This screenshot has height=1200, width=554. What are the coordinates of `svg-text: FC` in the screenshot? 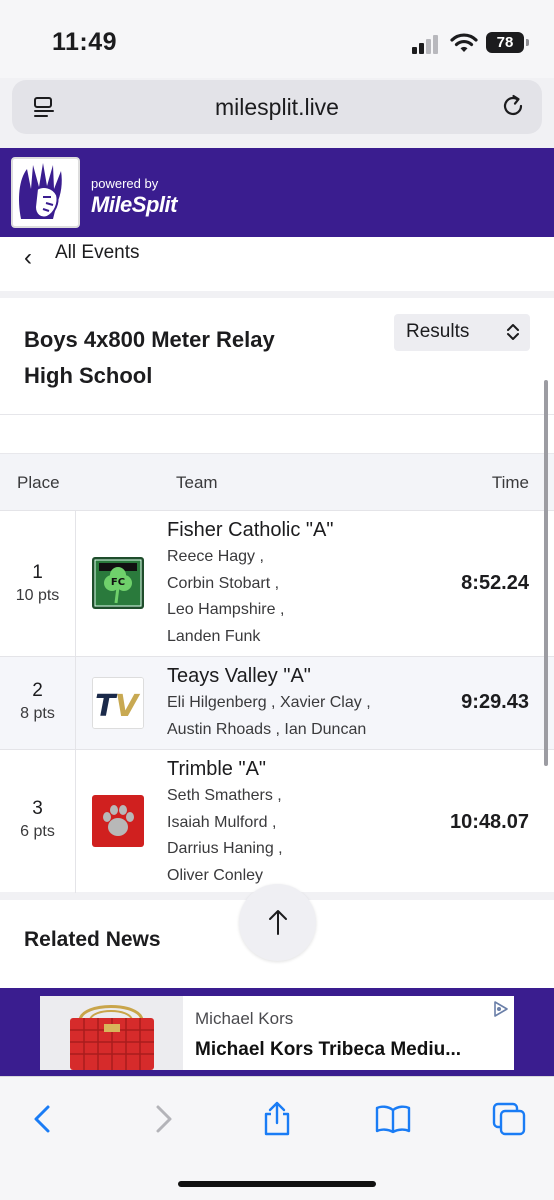 It's located at (118, 582).